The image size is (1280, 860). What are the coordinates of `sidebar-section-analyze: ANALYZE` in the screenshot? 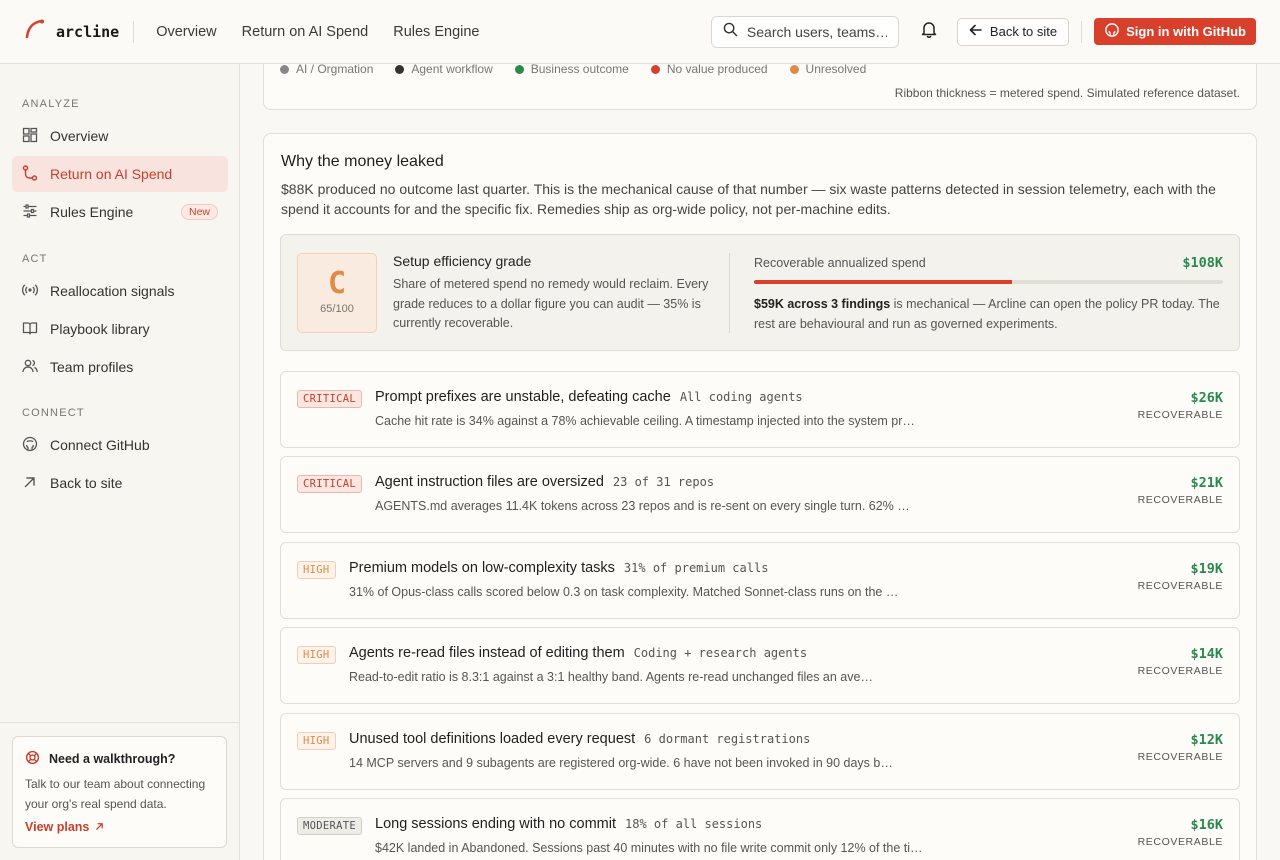 It's located at (51, 104).